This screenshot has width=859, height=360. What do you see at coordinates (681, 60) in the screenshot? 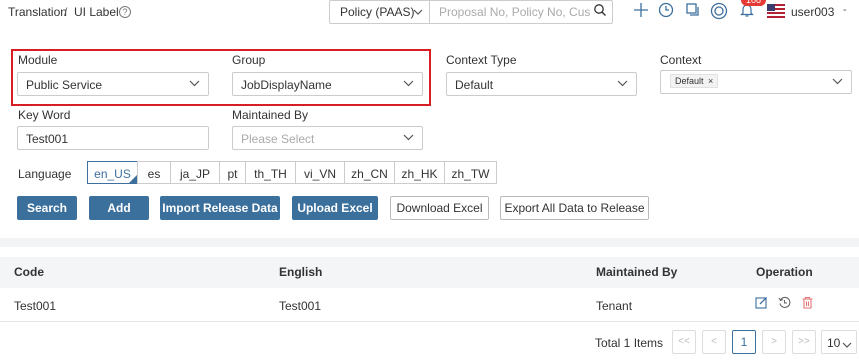
I see `context-label: Context` at bounding box center [681, 60].